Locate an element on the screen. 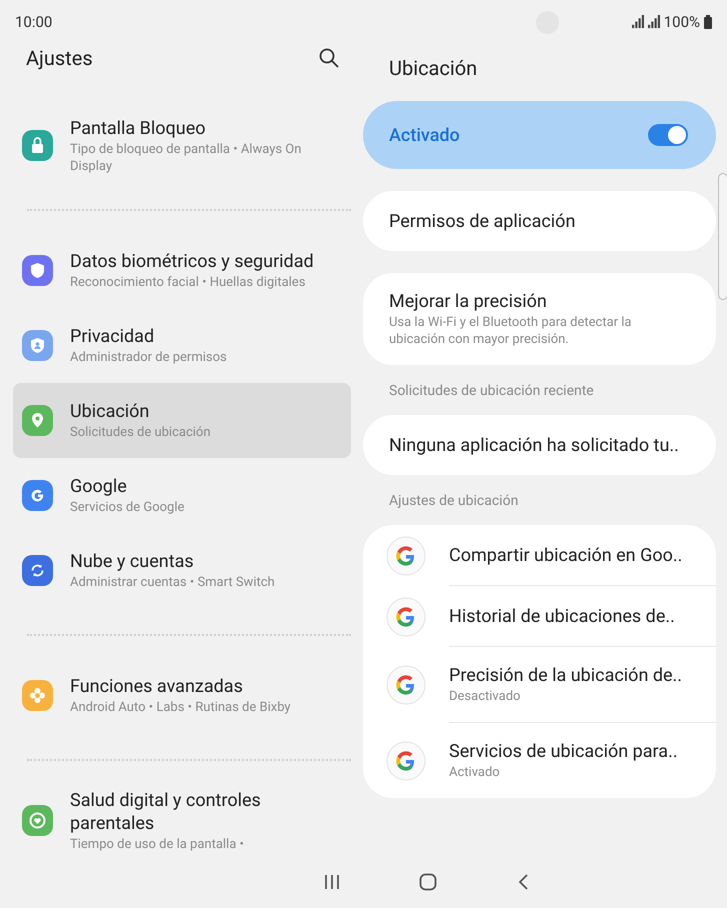 This screenshot has width=727, height=908. search-icon is located at coordinates (329, 58).